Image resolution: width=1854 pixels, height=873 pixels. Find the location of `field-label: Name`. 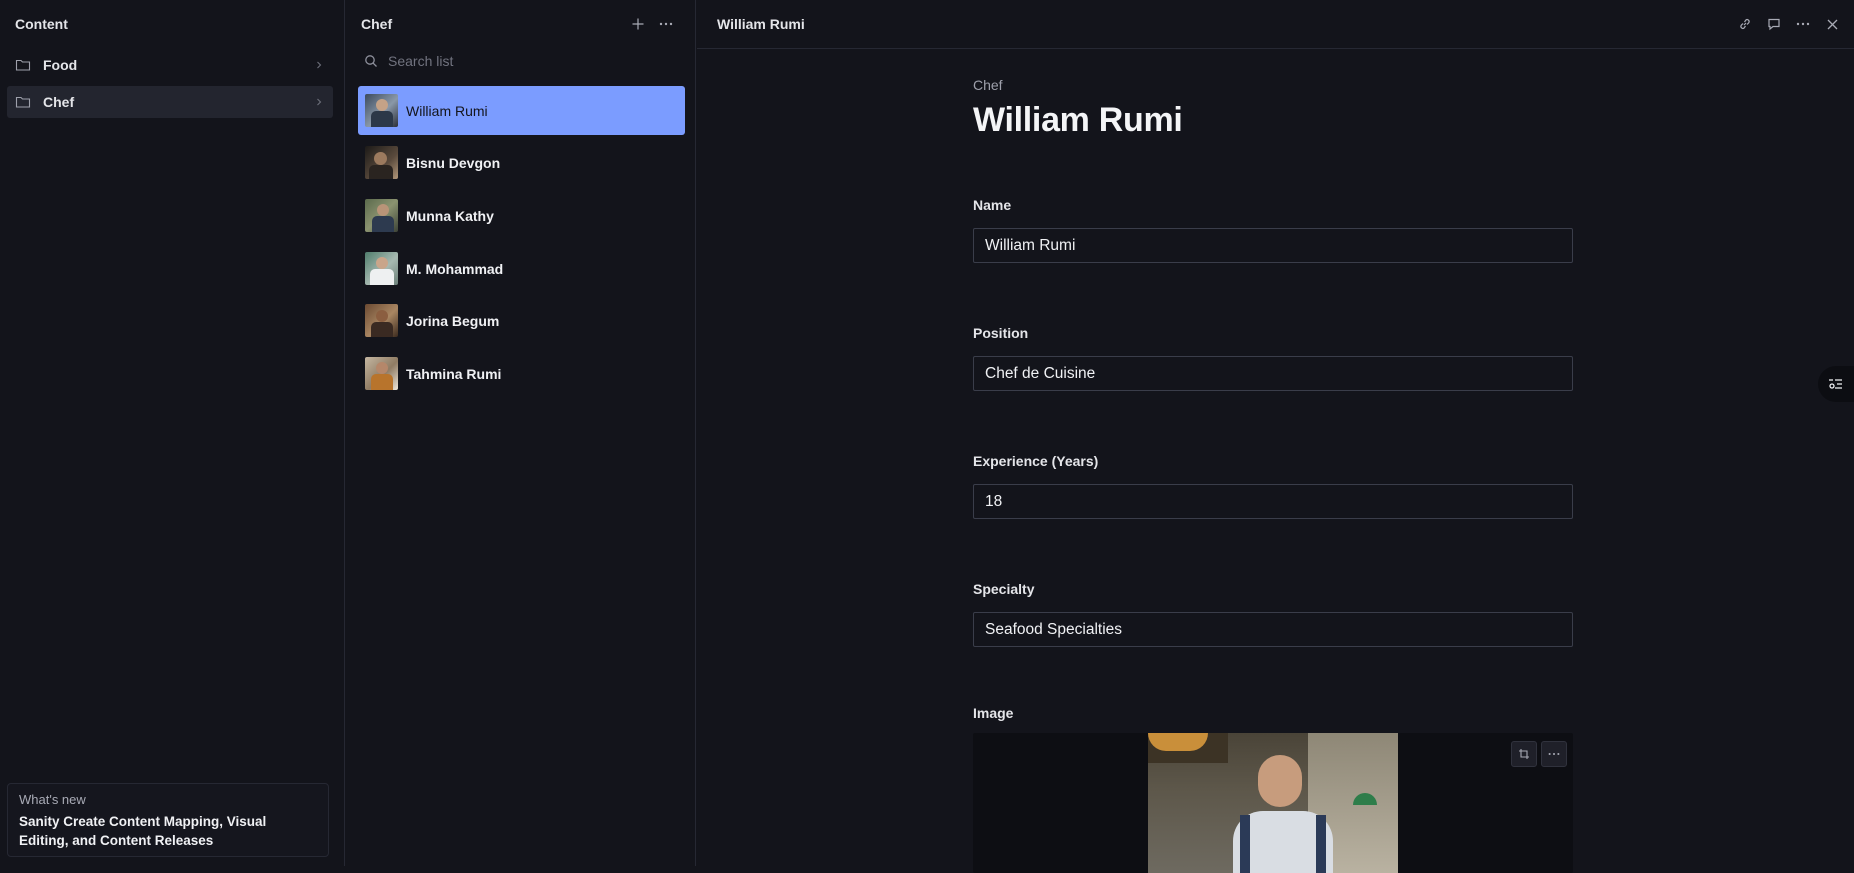

field-label: Name is located at coordinates (992, 205).